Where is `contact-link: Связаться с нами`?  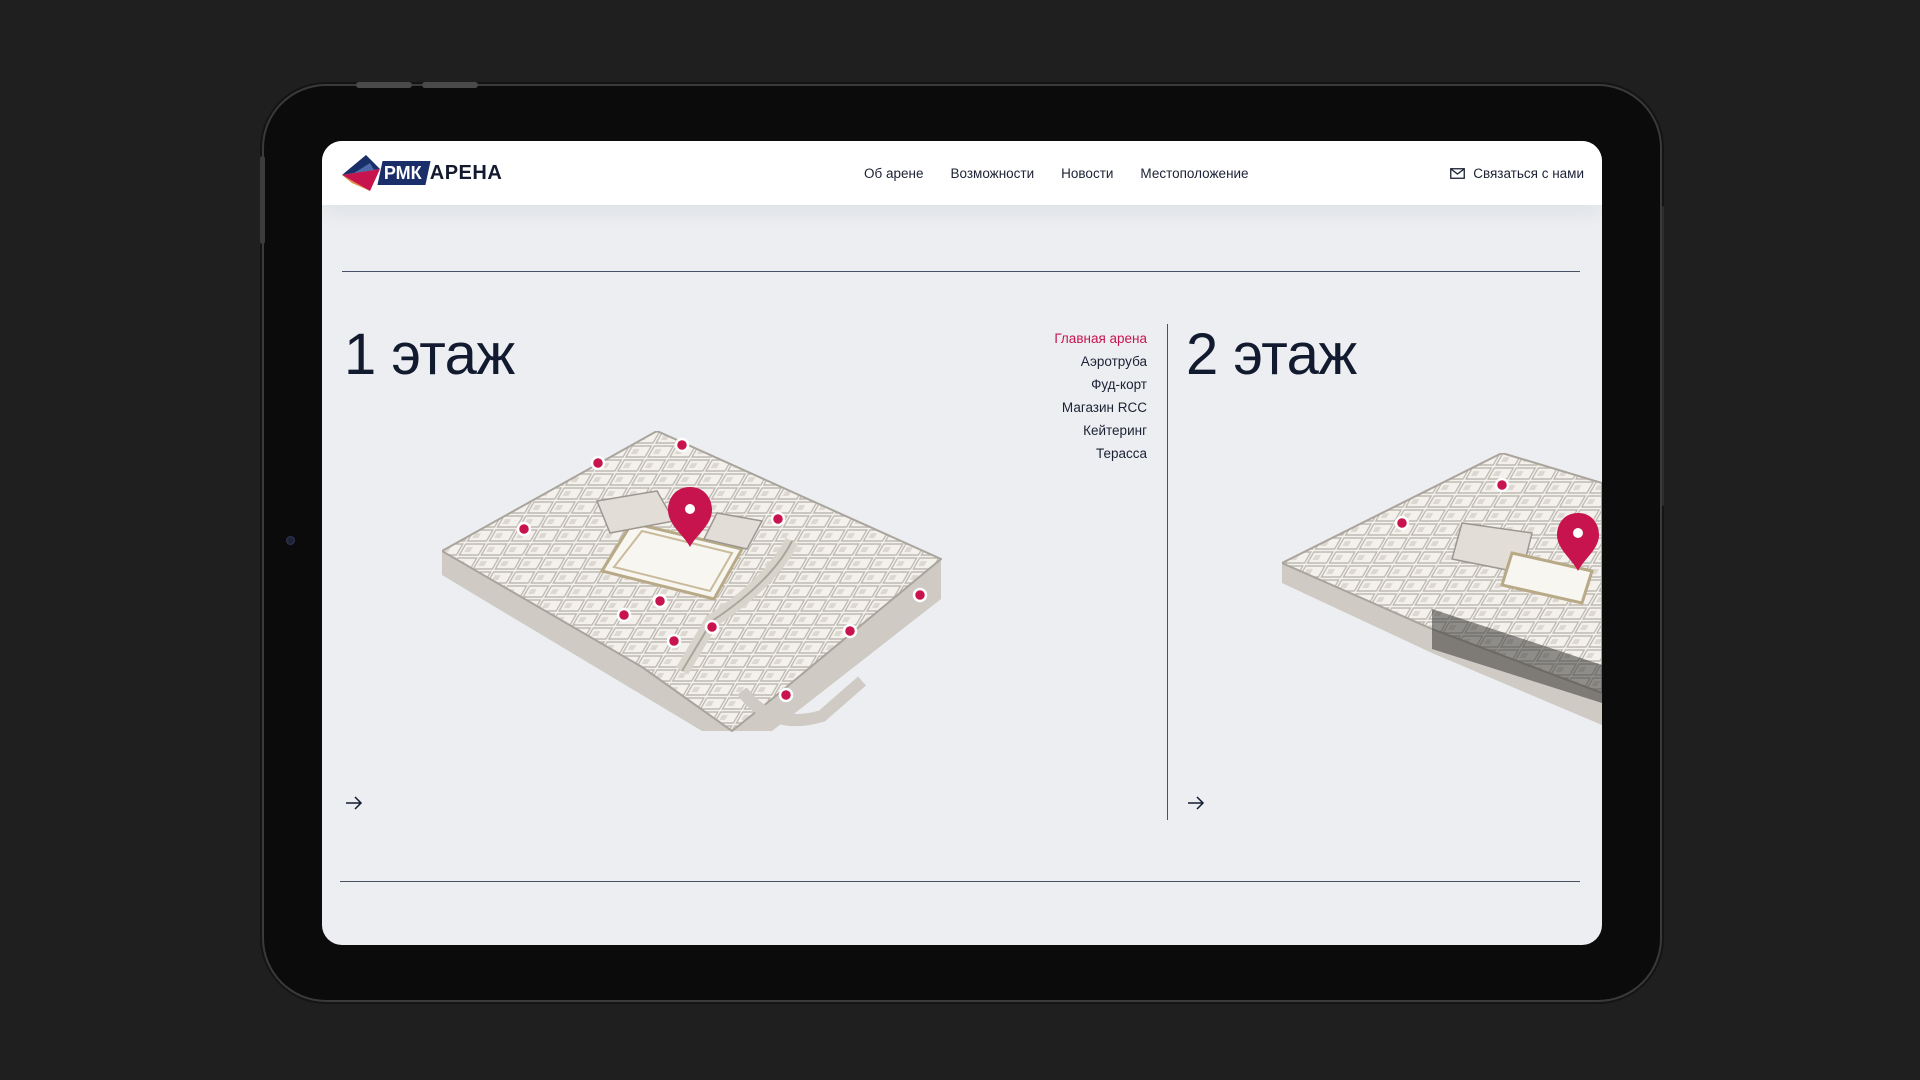
contact-link: Связаться с нами is located at coordinates (1517, 173).